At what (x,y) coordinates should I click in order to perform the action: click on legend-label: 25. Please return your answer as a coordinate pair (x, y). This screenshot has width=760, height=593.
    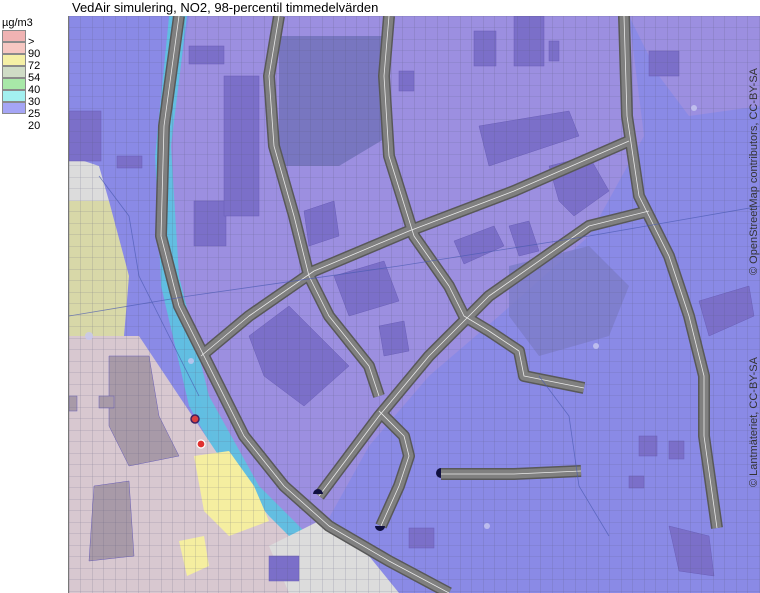
    Looking at the image, I should click on (34, 114).